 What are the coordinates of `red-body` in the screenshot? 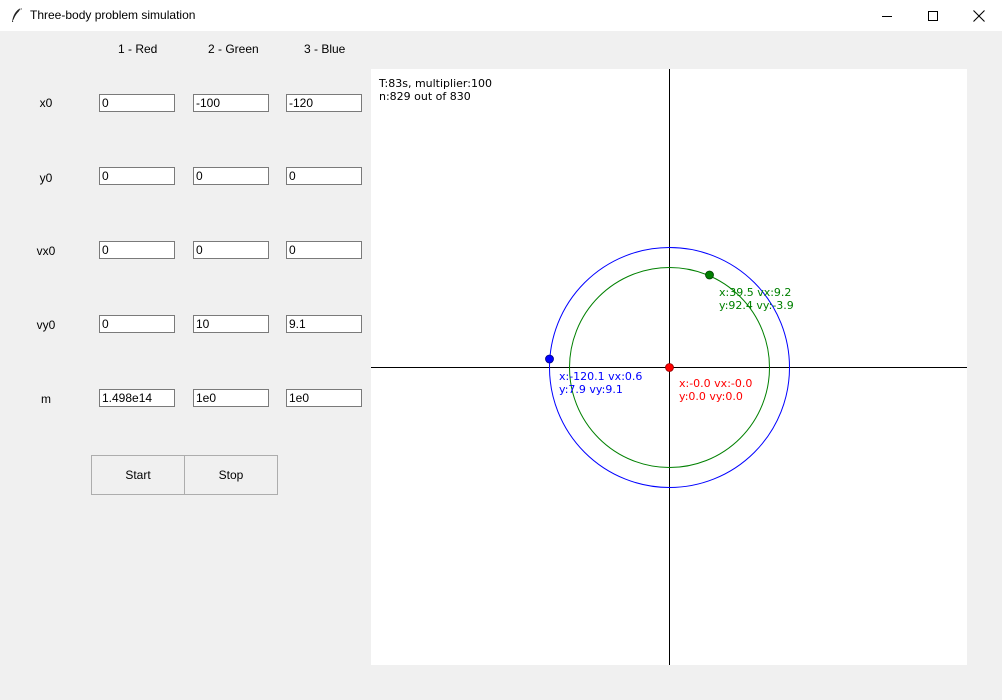 It's located at (669, 367).